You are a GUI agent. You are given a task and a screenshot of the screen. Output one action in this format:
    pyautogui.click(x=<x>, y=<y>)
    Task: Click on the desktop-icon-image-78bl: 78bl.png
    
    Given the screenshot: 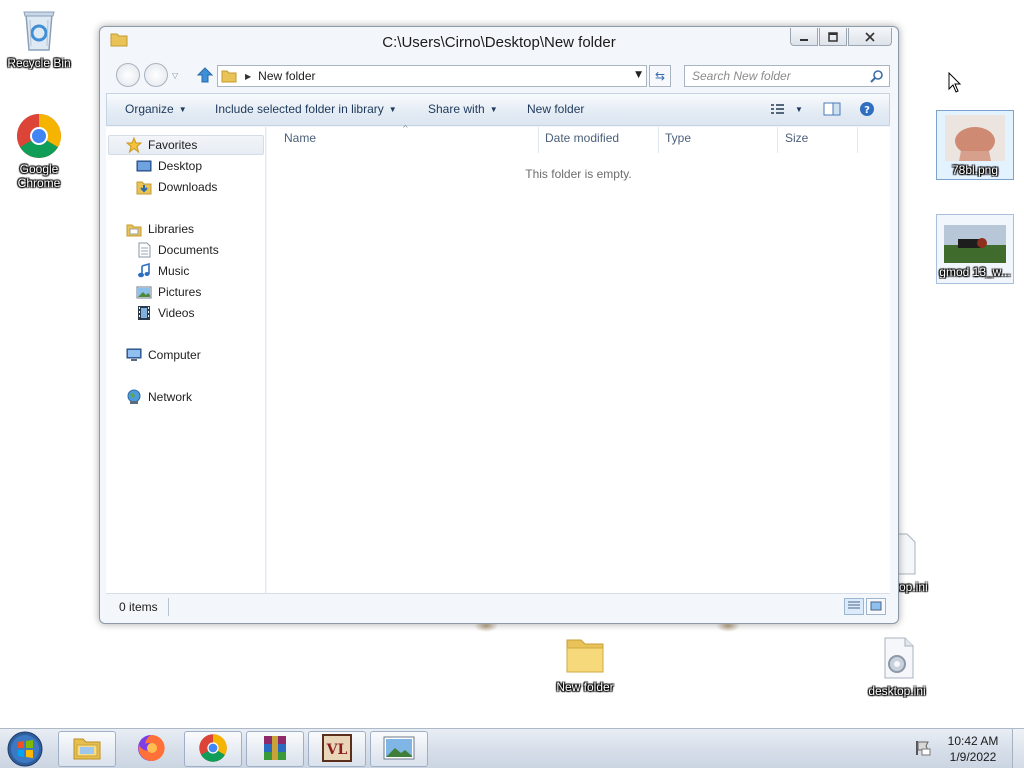 What is the action you would take?
    pyautogui.click(x=975, y=145)
    